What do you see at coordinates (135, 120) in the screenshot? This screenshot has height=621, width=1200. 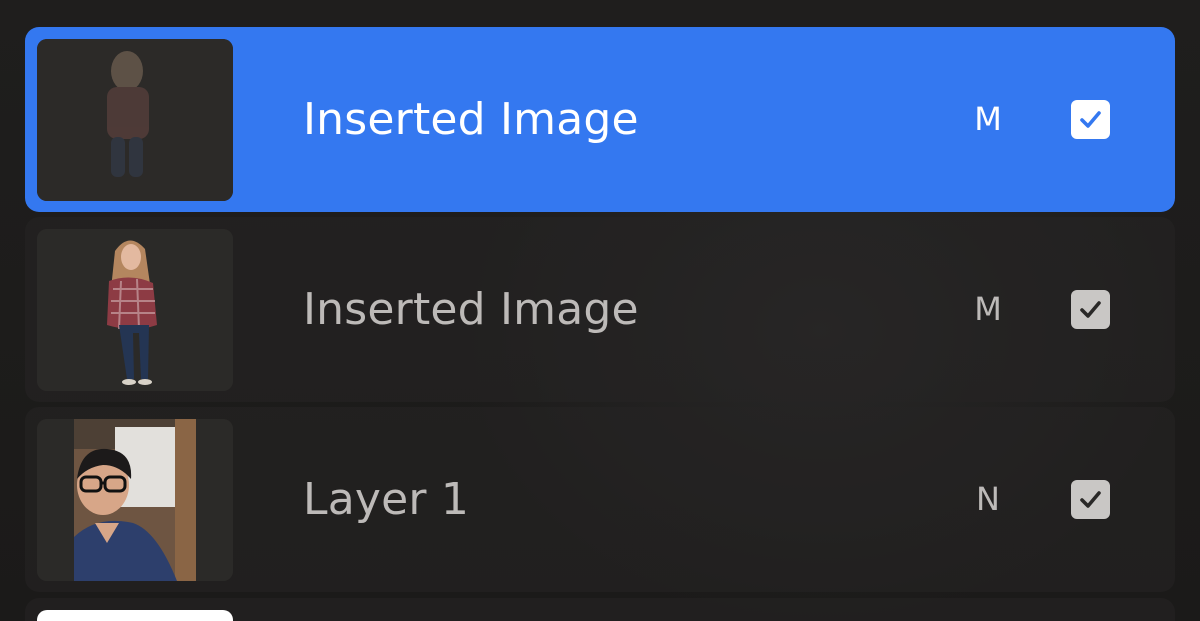 I see `faded-figure-thumbnail` at bounding box center [135, 120].